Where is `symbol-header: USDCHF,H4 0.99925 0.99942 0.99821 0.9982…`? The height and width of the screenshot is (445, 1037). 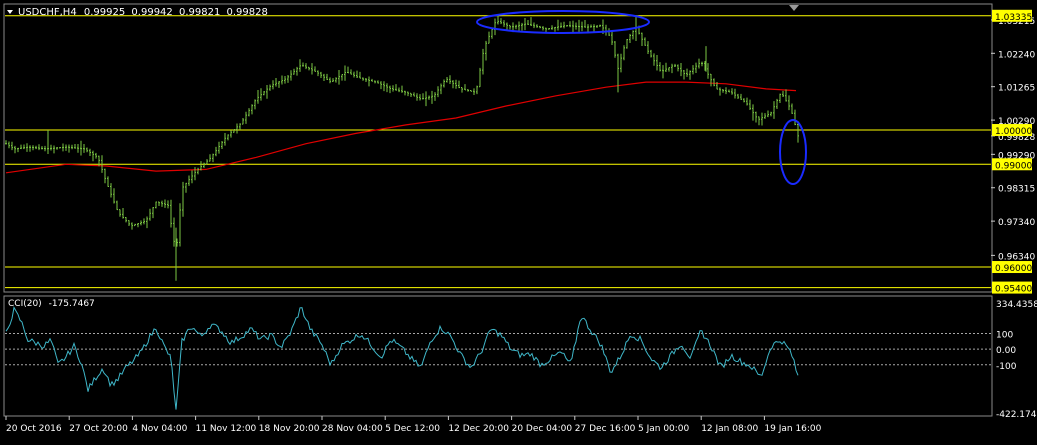 symbol-header: USDCHF,H4 0.99925 0.99942 0.99821 0.9982… is located at coordinates (137, 12).